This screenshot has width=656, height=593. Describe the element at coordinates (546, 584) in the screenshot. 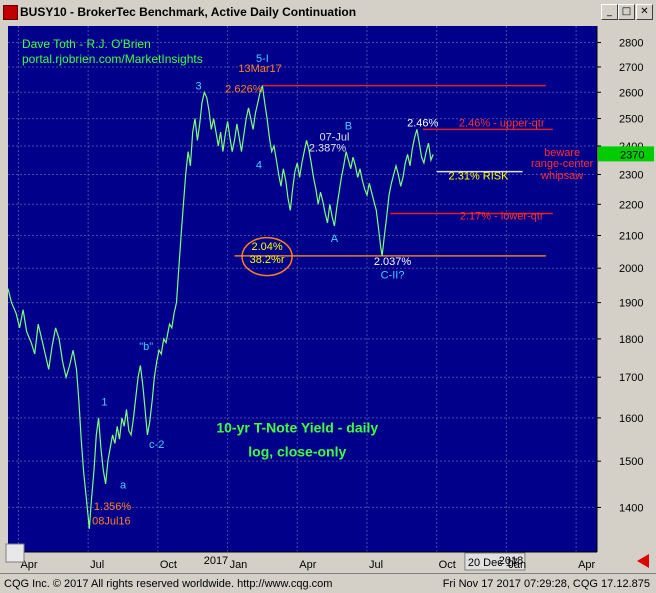

I see `timestamp-text: Fri Nov 17 2017 07:29:28, CQG 17.12.875` at that location.